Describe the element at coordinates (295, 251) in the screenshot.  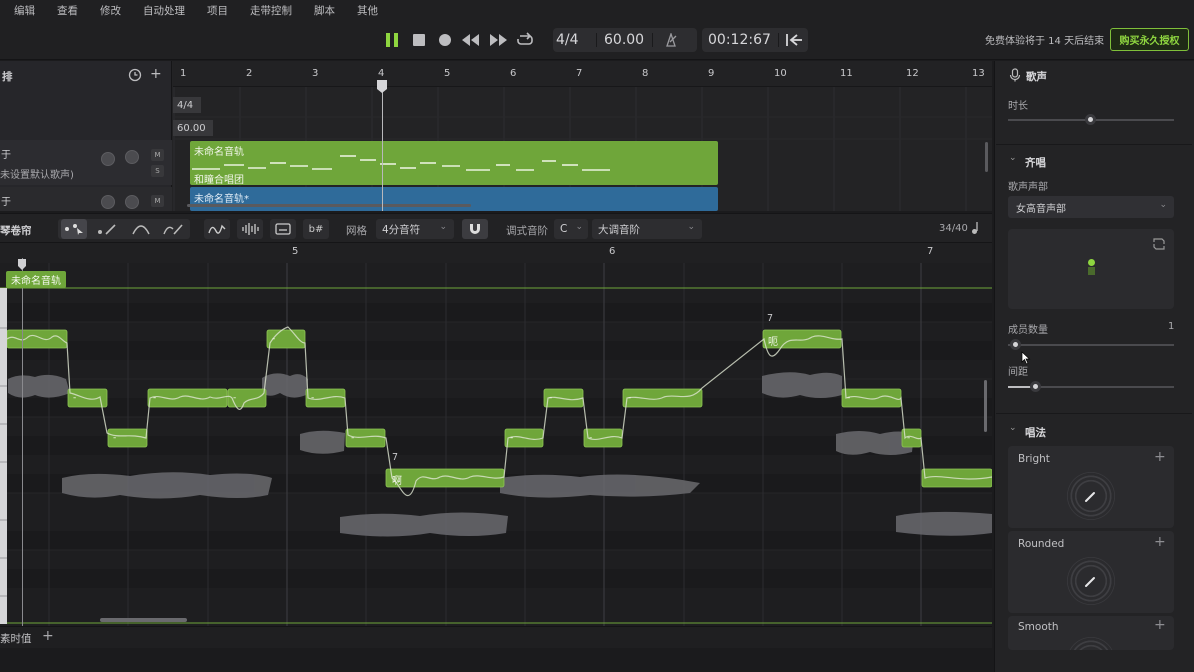
I see `bar-number: 5` at that location.